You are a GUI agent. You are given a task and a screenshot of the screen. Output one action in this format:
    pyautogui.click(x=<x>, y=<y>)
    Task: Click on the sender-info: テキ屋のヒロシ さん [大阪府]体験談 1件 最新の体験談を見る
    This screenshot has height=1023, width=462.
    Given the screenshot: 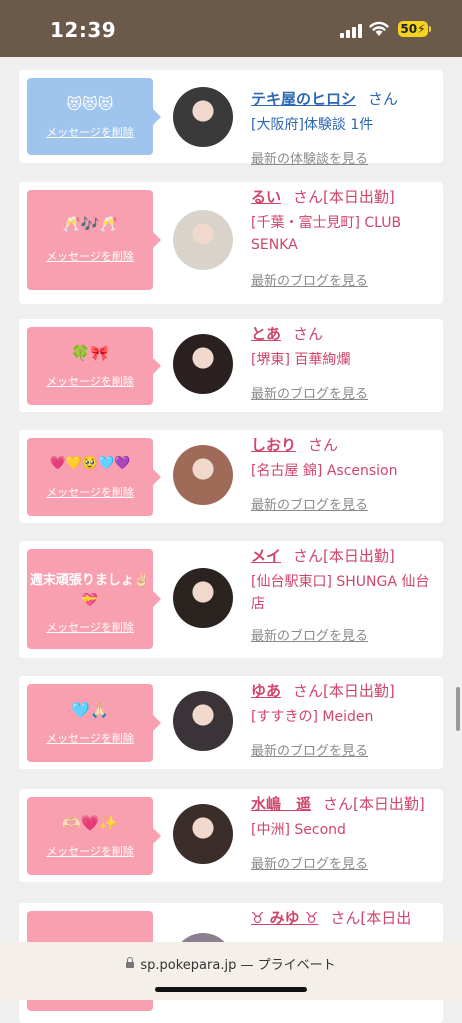 What is the action you would take?
    pyautogui.click(x=345, y=118)
    